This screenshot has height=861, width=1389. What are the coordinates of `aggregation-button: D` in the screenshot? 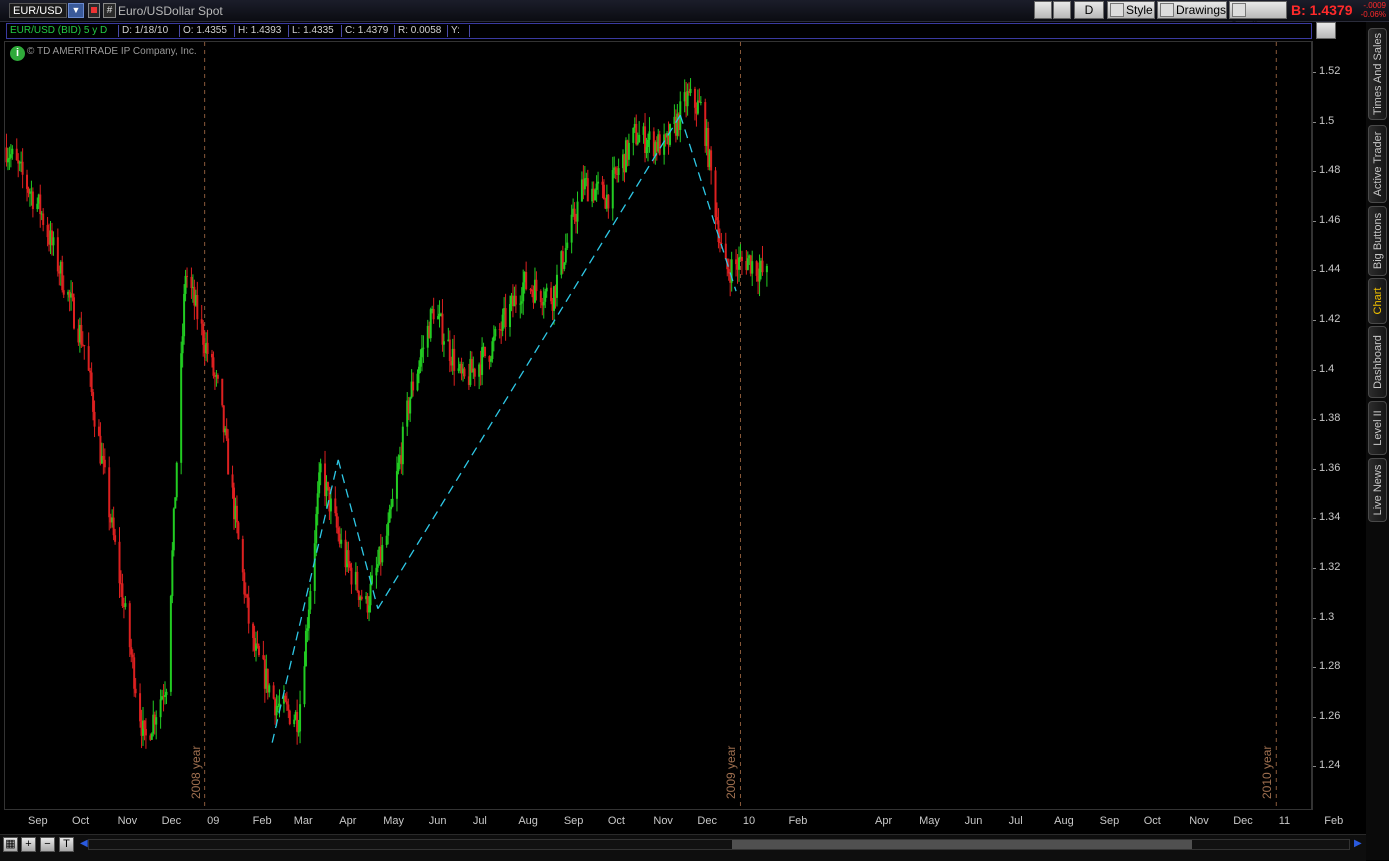 It's located at (1089, 10).